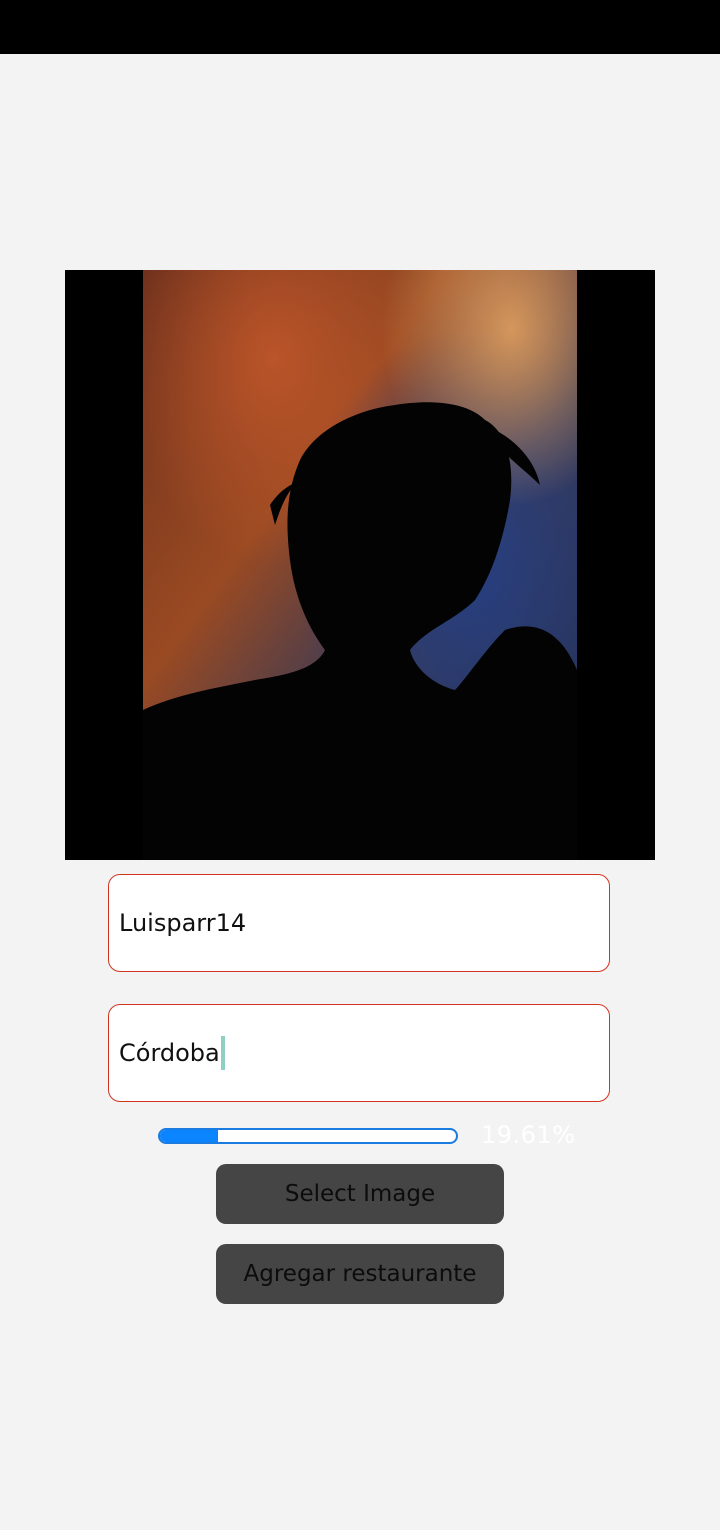  What do you see at coordinates (189, 1136) in the screenshot?
I see `upload-progress-fill` at bounding box center [189, 1136].